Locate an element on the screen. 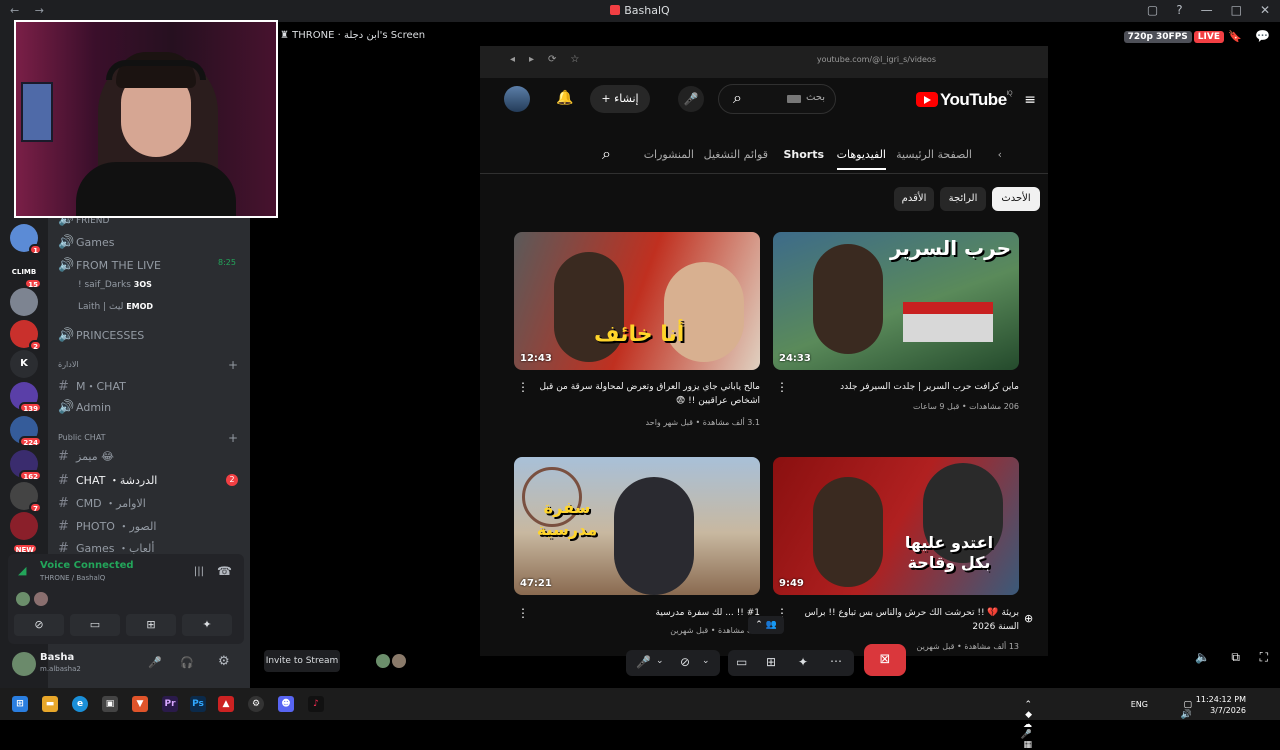  channel-photo: # PHOTO ・الصور is located at coordinates (107, 526).